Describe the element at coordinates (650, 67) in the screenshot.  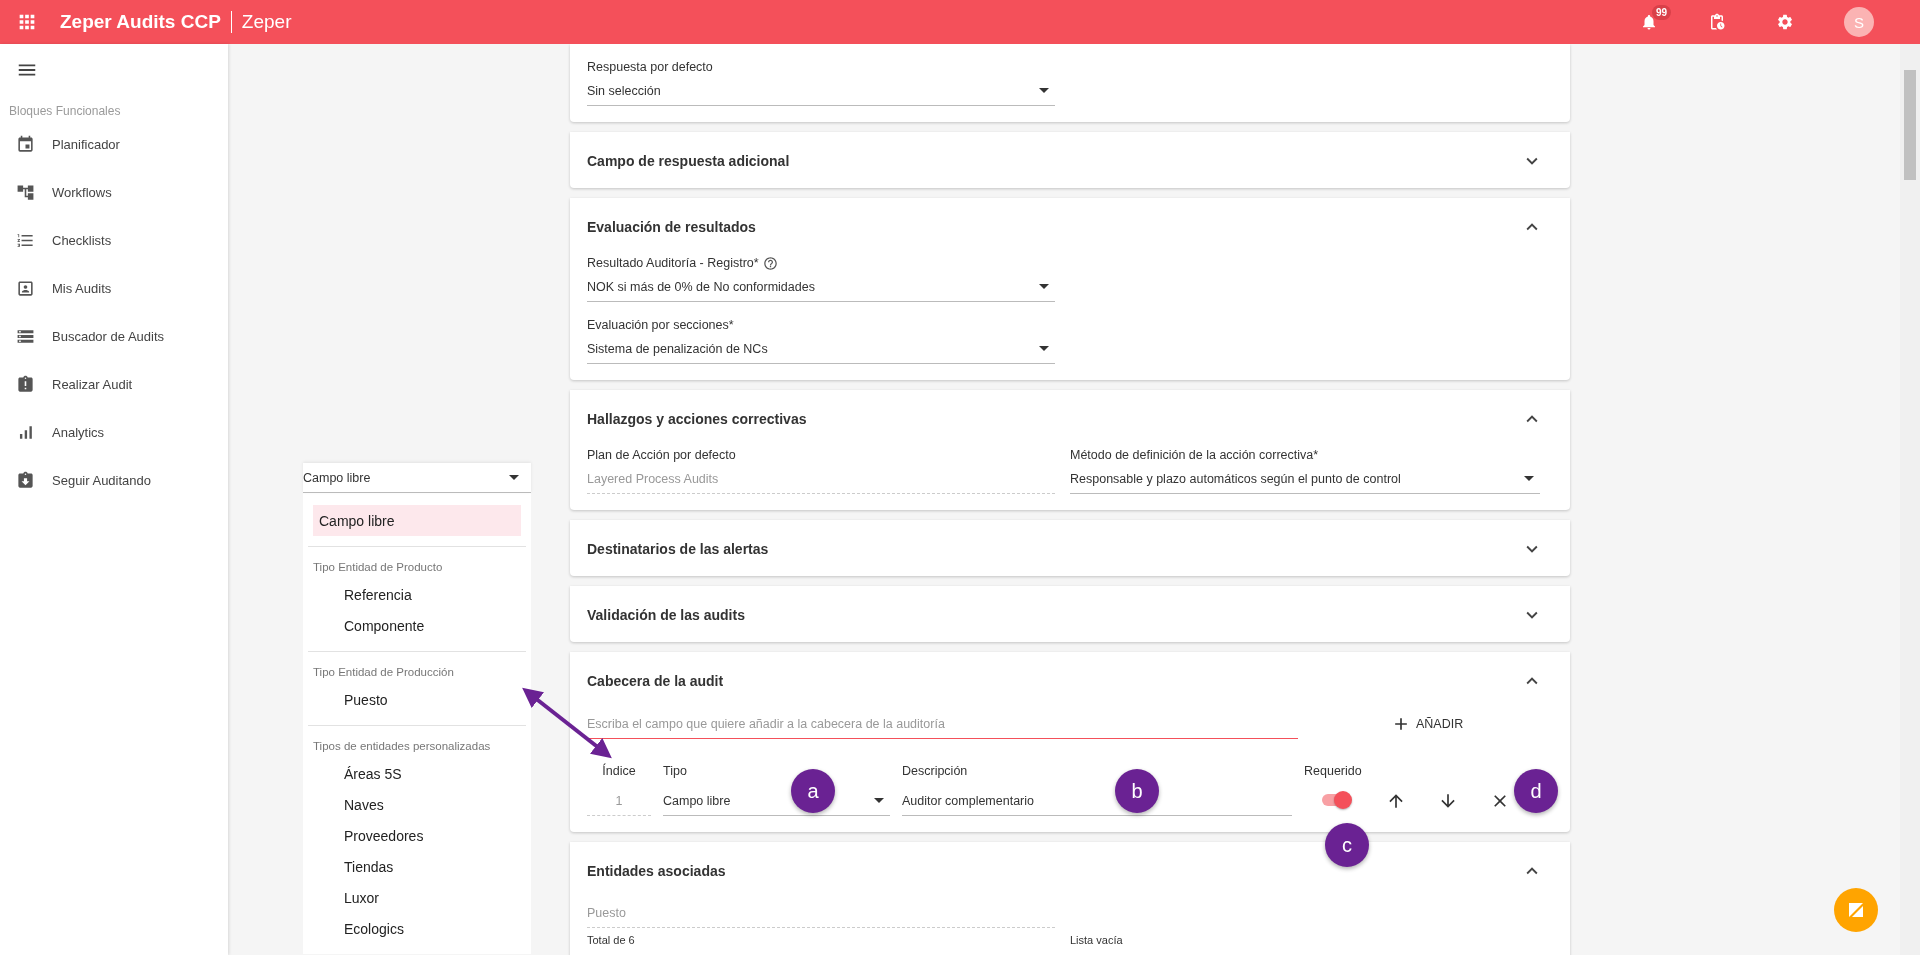
I see `field-label: Respuesta por defecto` at that location.